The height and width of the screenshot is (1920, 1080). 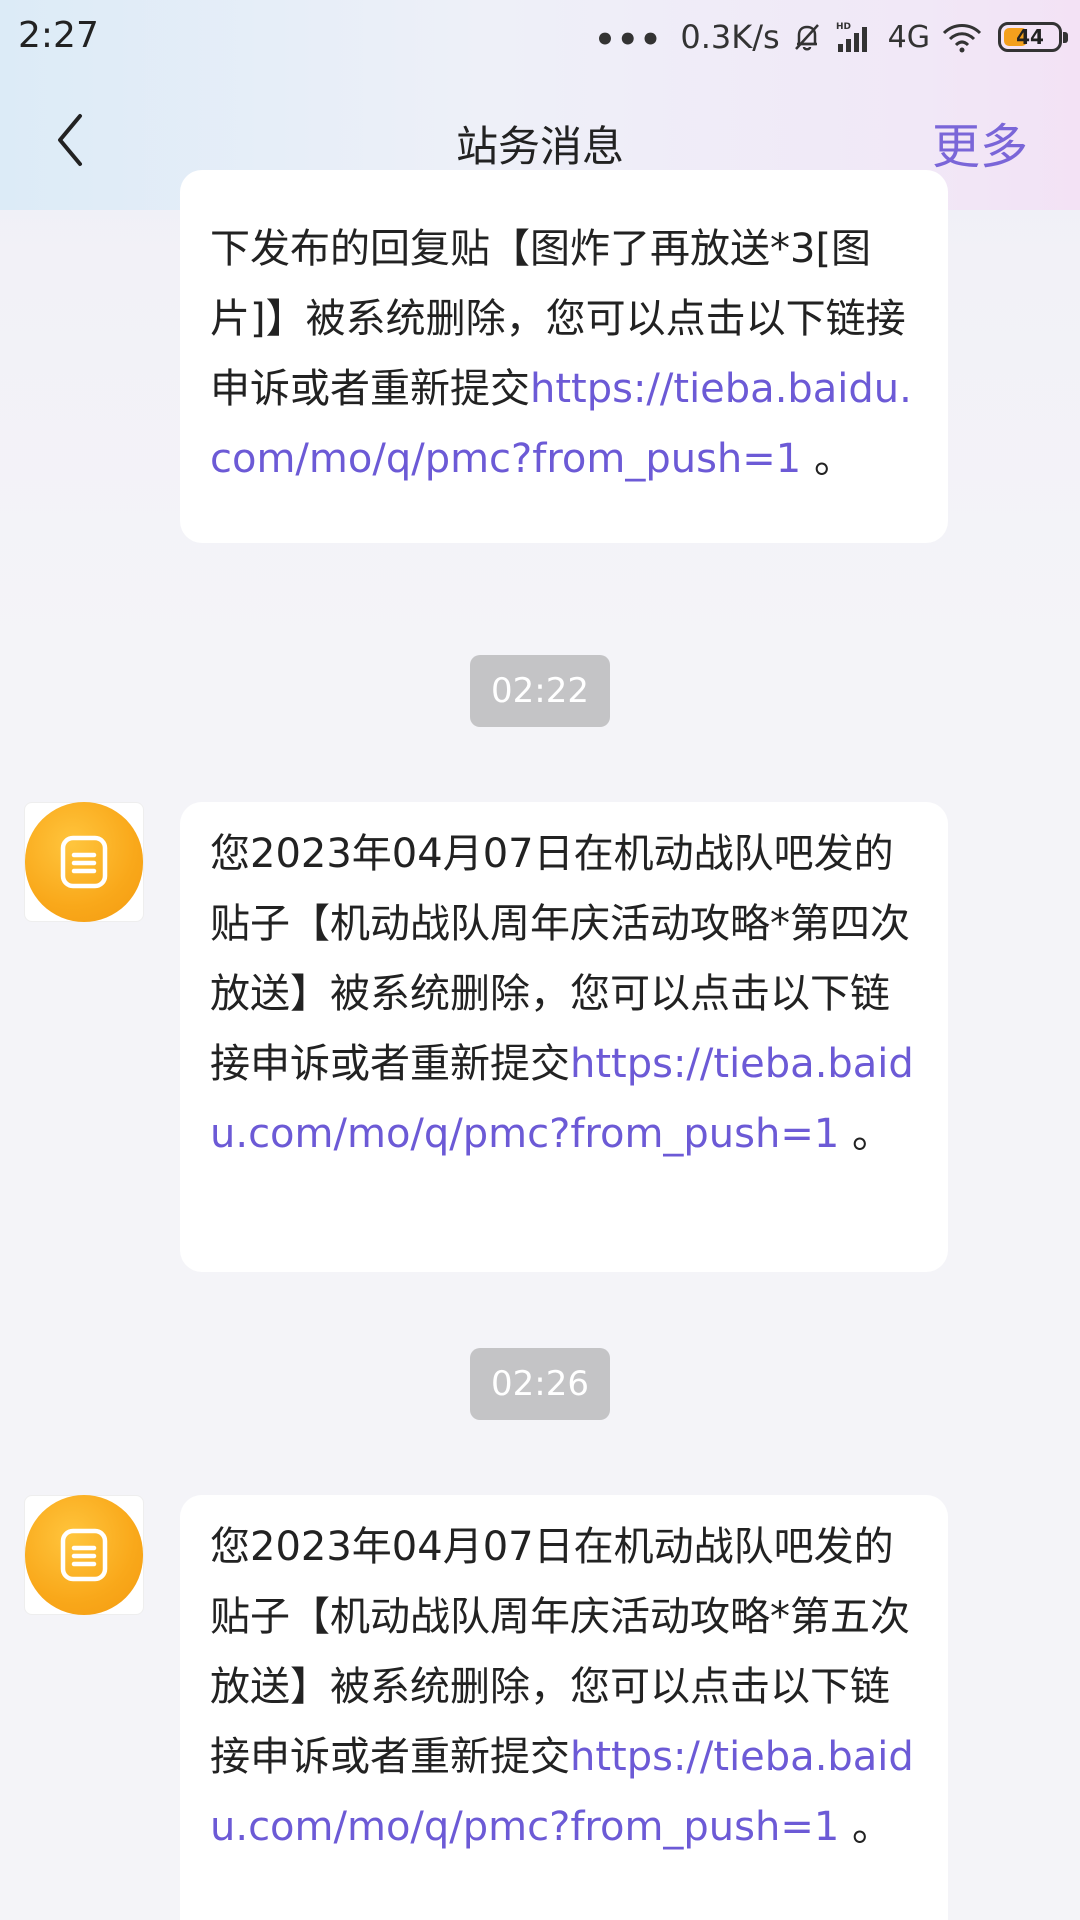 What do you see at coordinates (1030, 37) in the screenshot?
I see `battery-level: 44` at bounding box center [1030, 37].